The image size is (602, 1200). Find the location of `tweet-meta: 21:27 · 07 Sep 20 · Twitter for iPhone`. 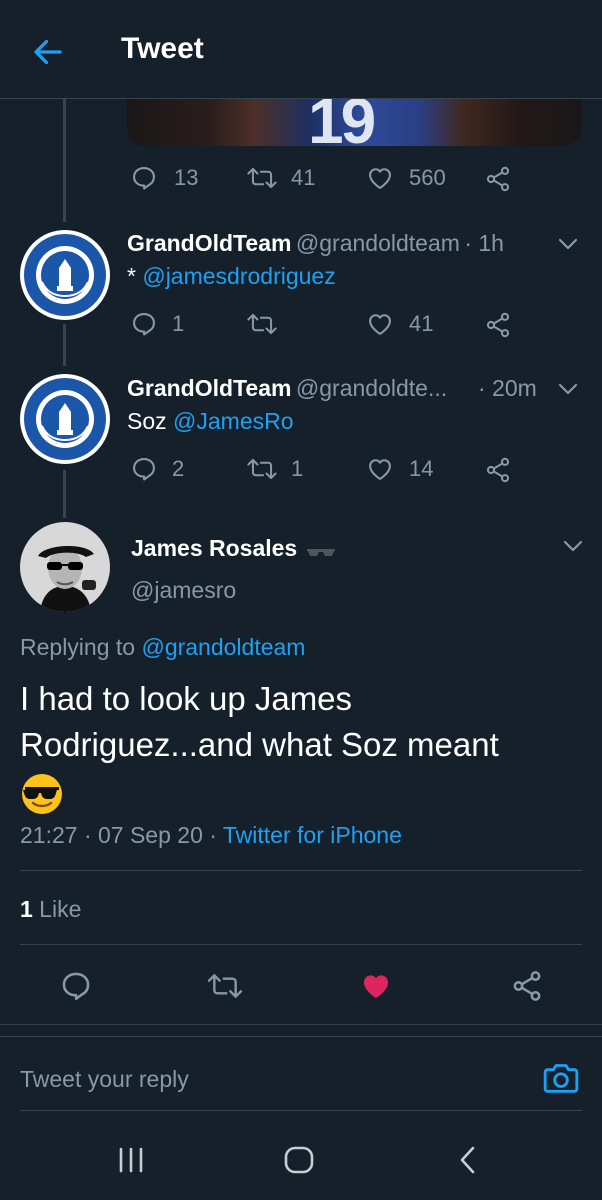

tweet-meta: 21:27 · 07 Sep 20 · Twitter for iPhone is located at coordinates (211, 835).